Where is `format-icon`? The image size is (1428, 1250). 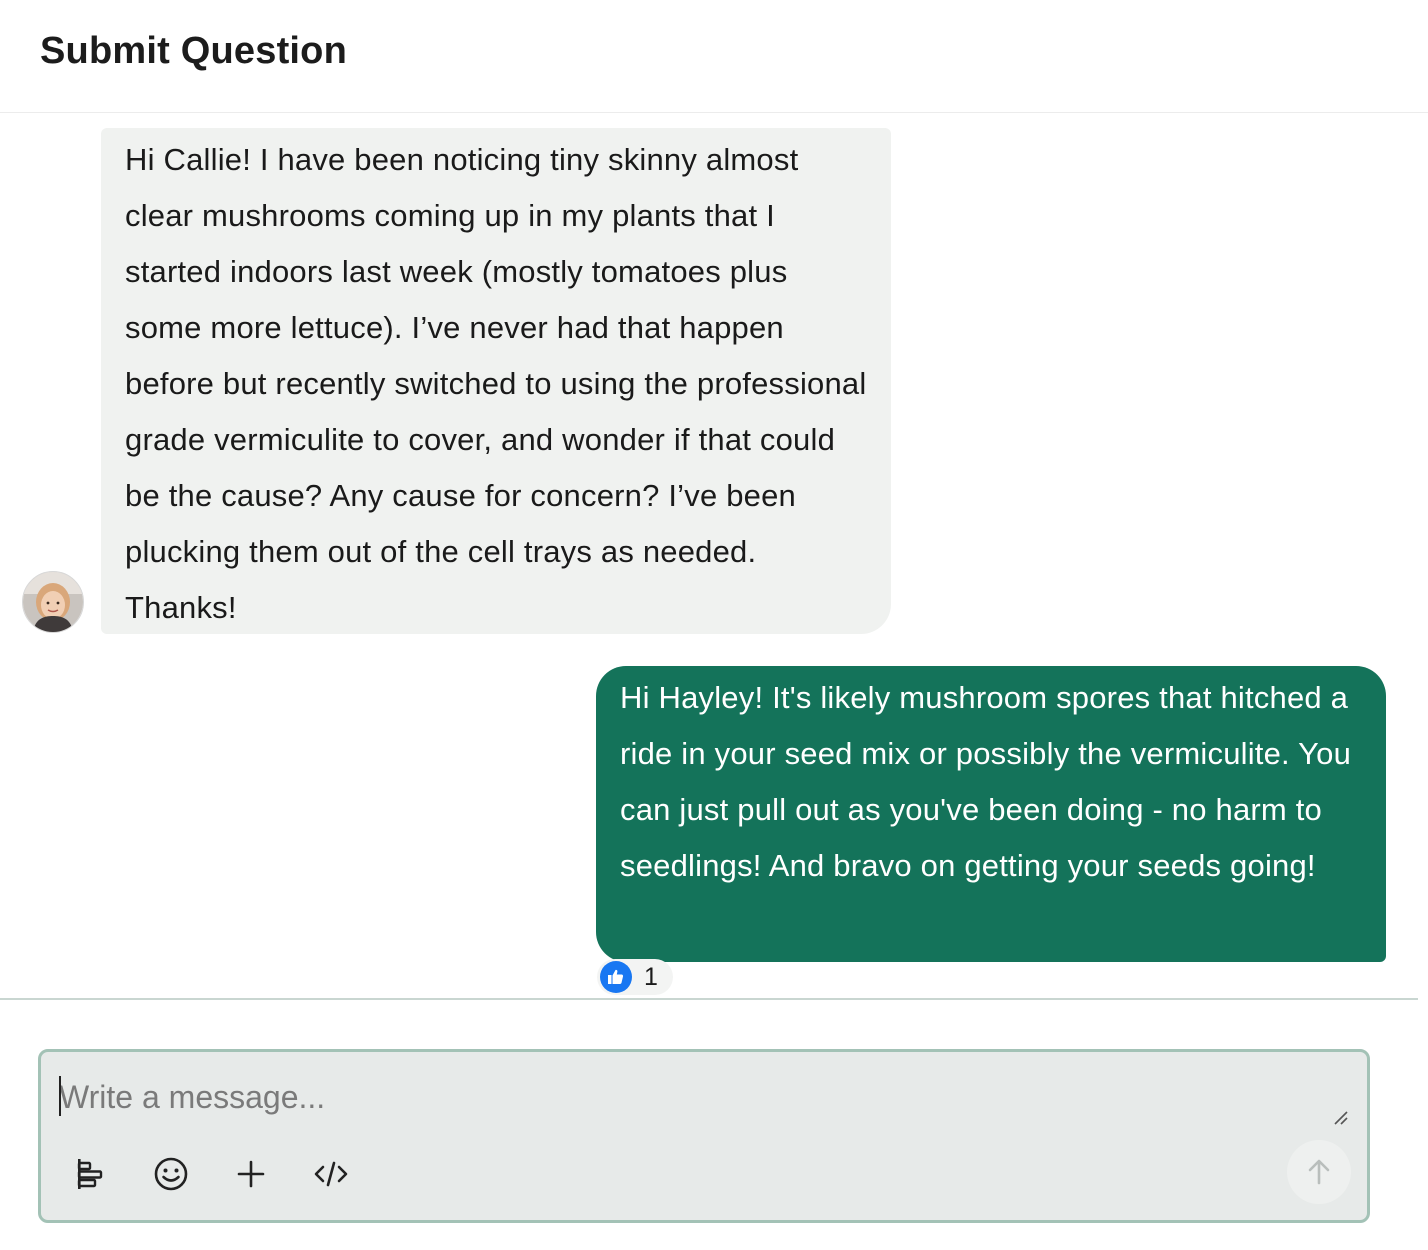
format-icon is located at coordinates (90, 1174).